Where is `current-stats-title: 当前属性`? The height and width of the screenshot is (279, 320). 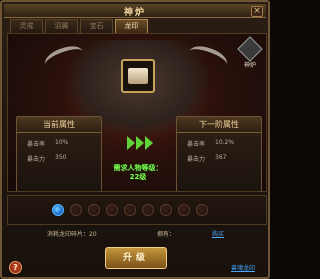
current-stats-title: 当前属性 is located at coordinates (59, 125).